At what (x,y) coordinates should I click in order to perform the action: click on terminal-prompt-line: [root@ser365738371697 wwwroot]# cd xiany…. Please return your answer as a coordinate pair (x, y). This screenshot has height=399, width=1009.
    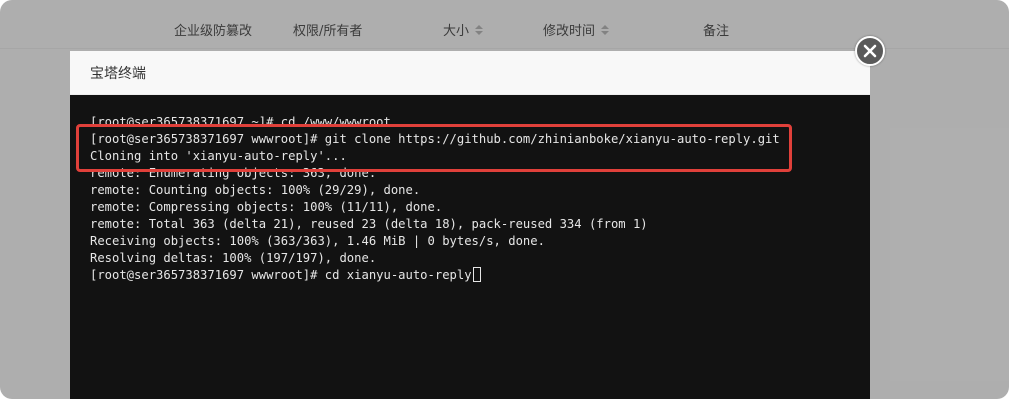
    Looking at the image, I should click on (480, 275).